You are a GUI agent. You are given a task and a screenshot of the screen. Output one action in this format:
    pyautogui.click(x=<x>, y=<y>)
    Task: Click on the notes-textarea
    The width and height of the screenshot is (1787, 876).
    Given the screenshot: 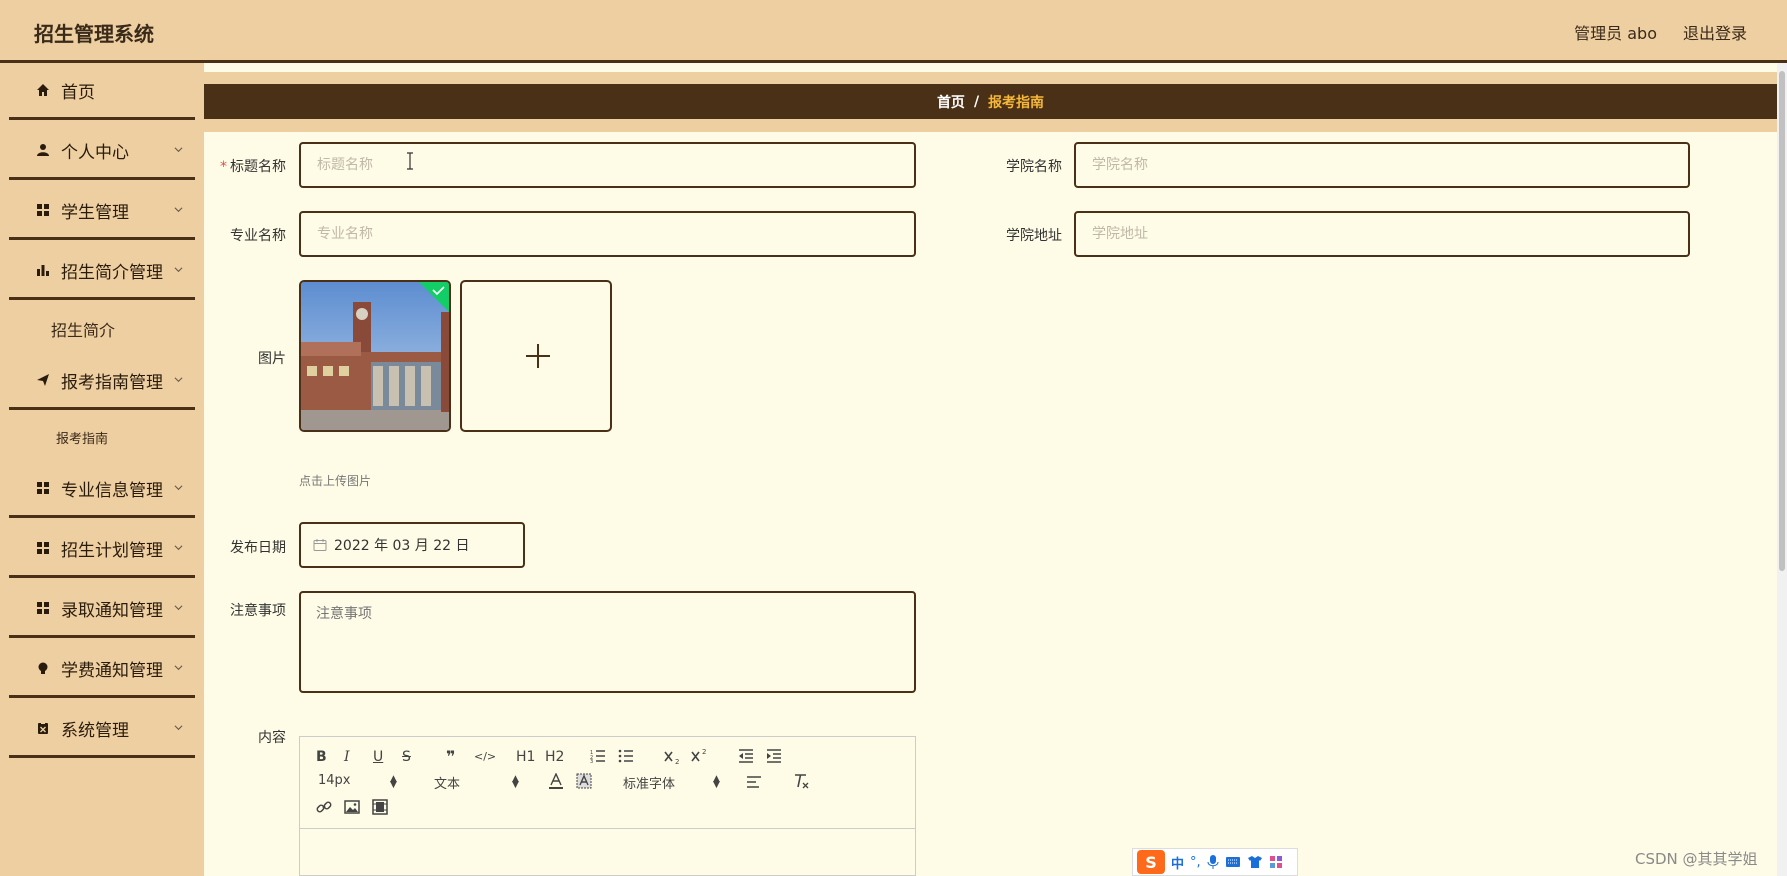 What is the action you would take?
    pyautogui.click(x=607, y=642)
    